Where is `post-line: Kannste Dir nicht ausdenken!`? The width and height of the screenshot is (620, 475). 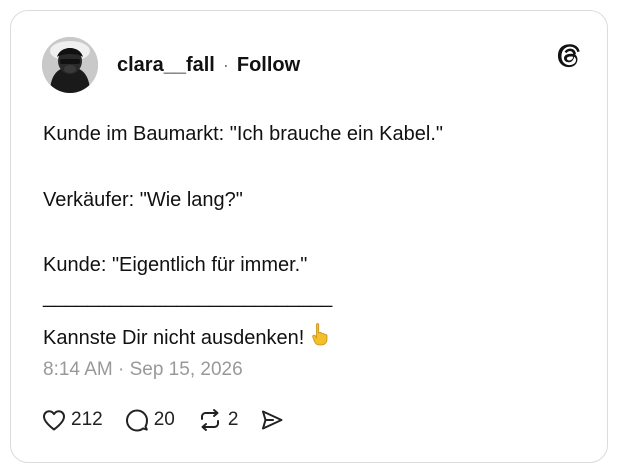 post-line: Kannste Dir nicht ausdenken! is located at coordinates (174, 338).